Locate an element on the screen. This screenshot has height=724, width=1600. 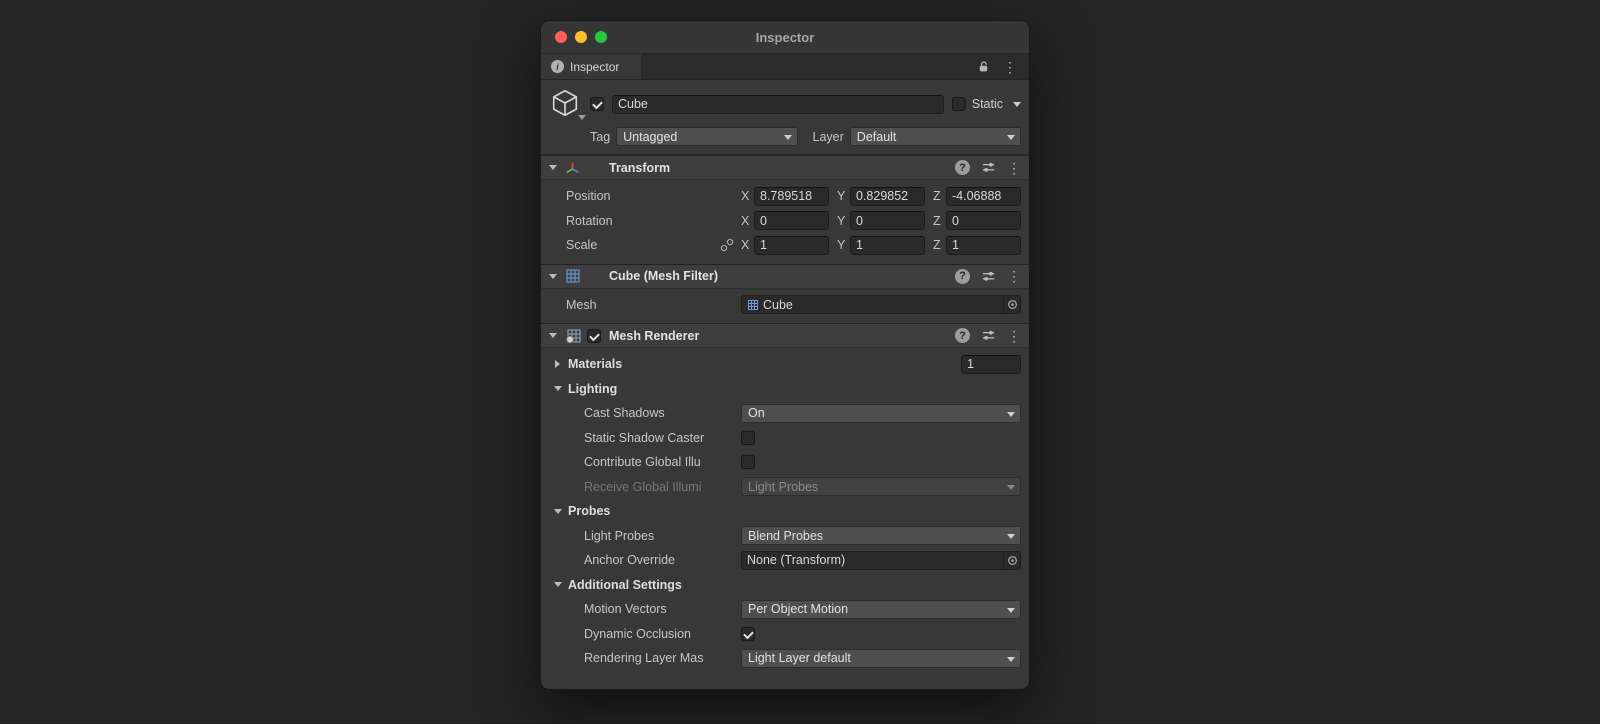
tag-label: Tag is located at coordinates (600, 136).